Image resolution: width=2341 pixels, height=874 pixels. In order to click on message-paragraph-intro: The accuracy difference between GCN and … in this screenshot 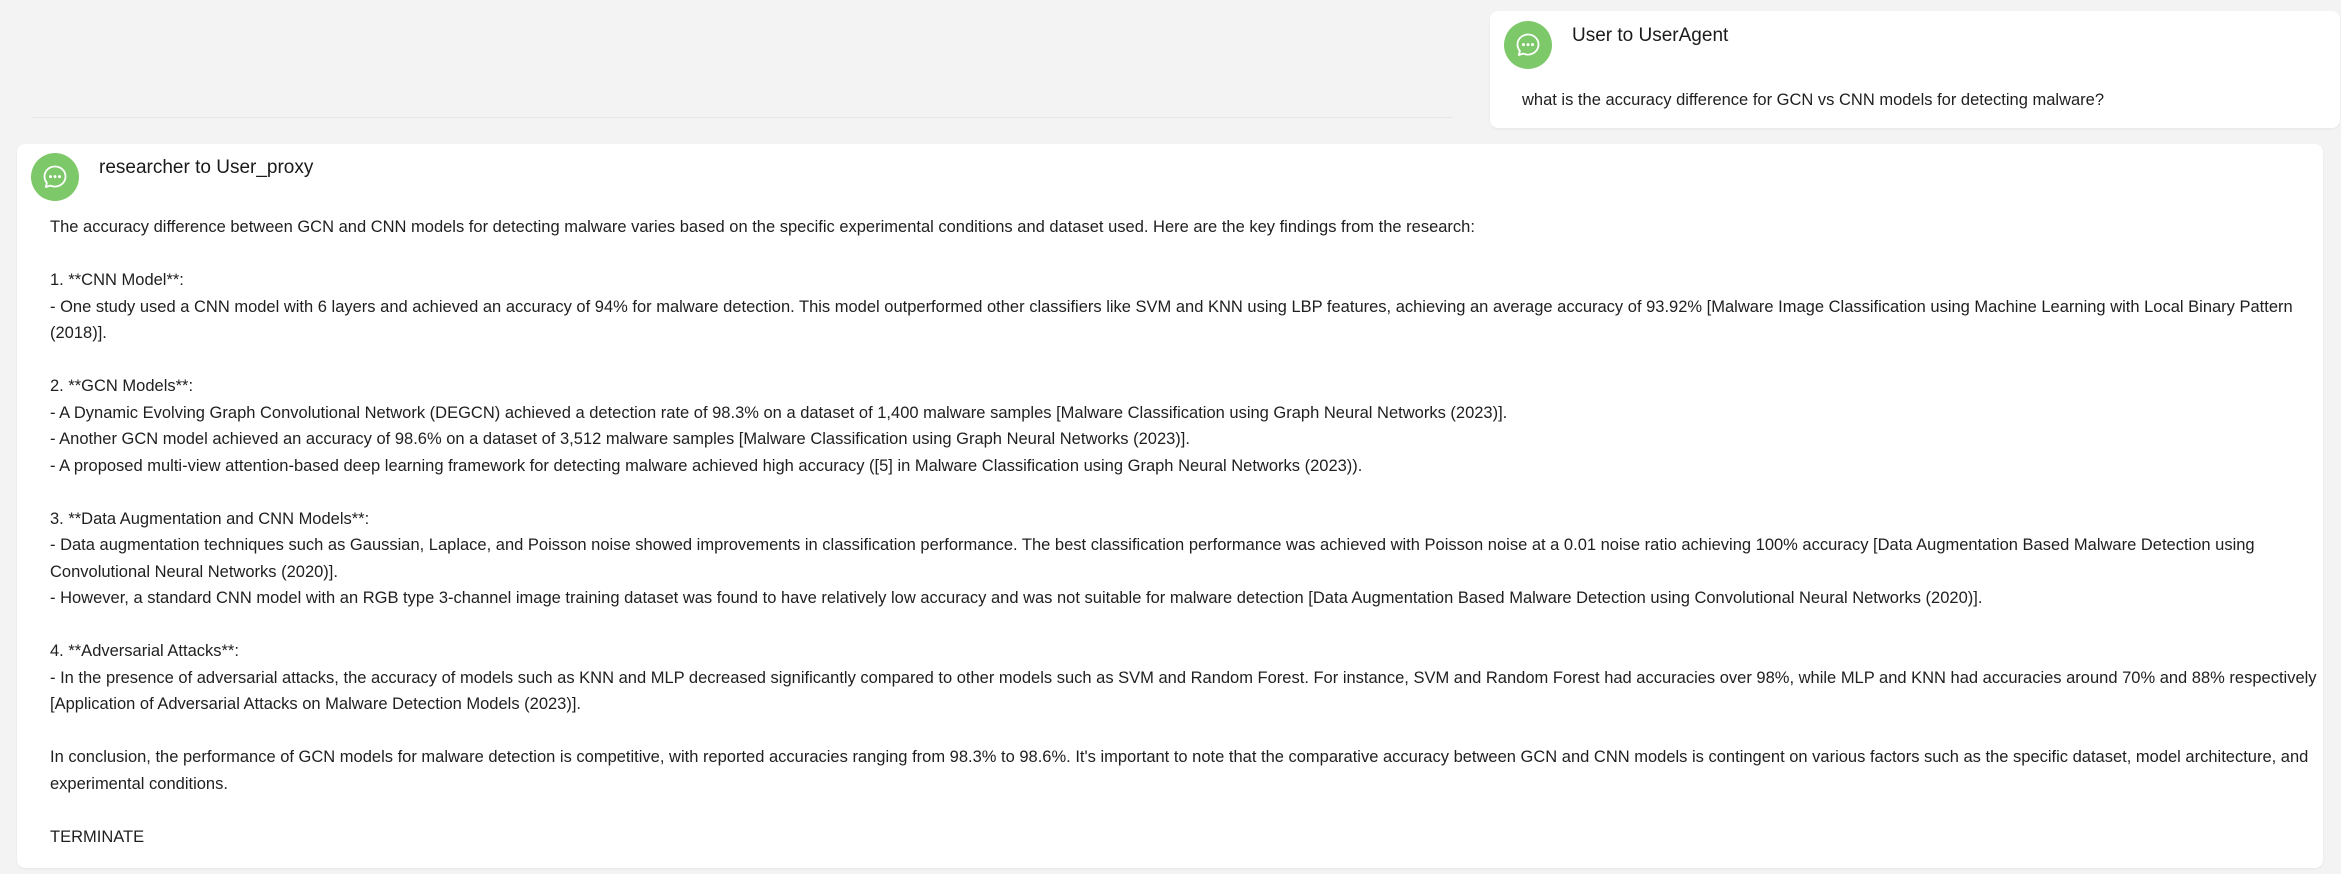, I will do `click(762, 227)`.